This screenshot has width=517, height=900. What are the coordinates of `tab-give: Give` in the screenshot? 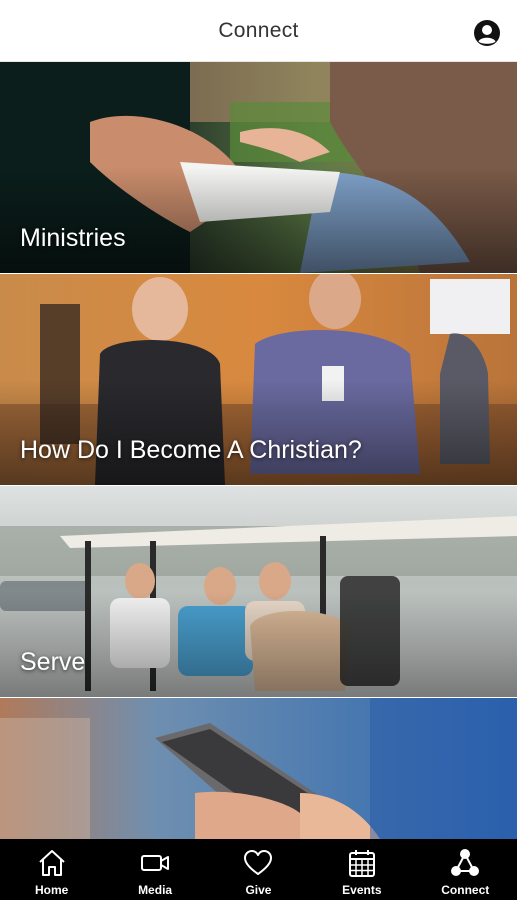 It's located at (258, 869).